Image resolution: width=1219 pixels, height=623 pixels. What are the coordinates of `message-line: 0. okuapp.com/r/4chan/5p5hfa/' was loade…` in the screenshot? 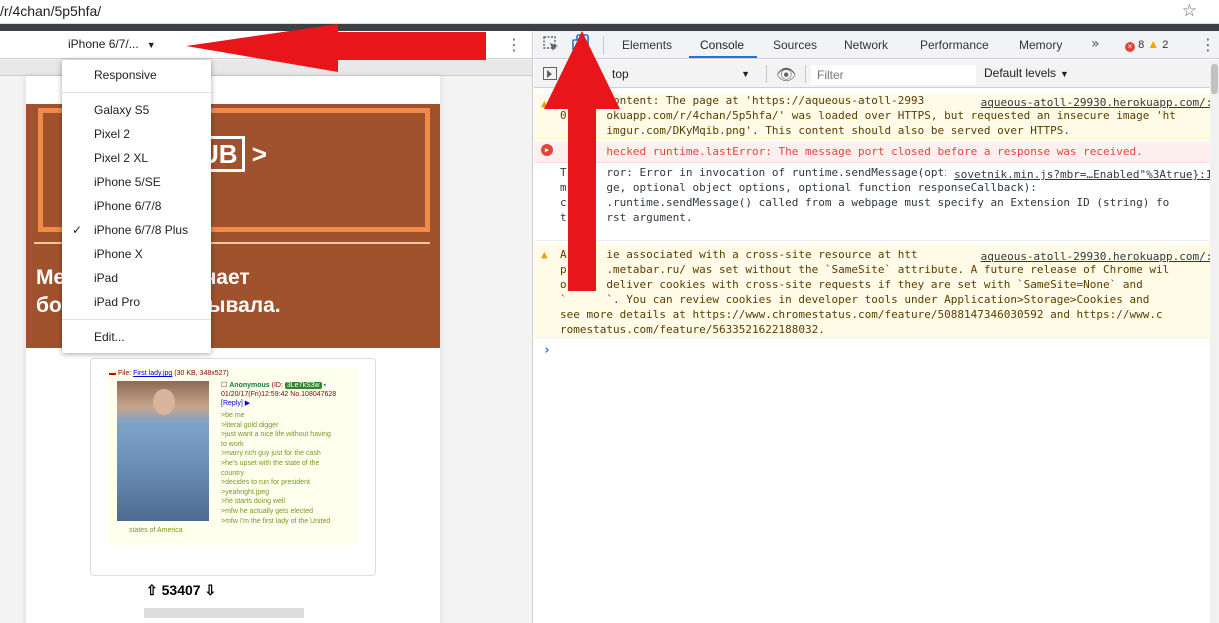 It's located at (868, 115).